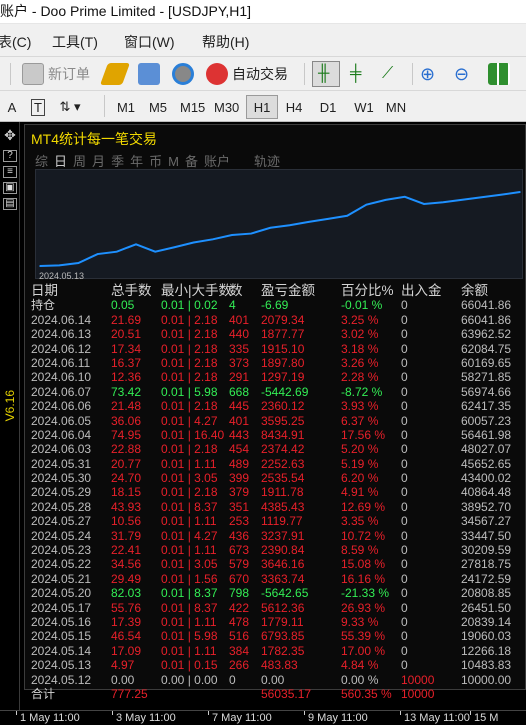 The height and width of the screenshot is (725, 526). What do you see at coordinates (486, 665) in the screenshot?
I see `cell-balance: 10483.83` at bounding box center [486, 665].